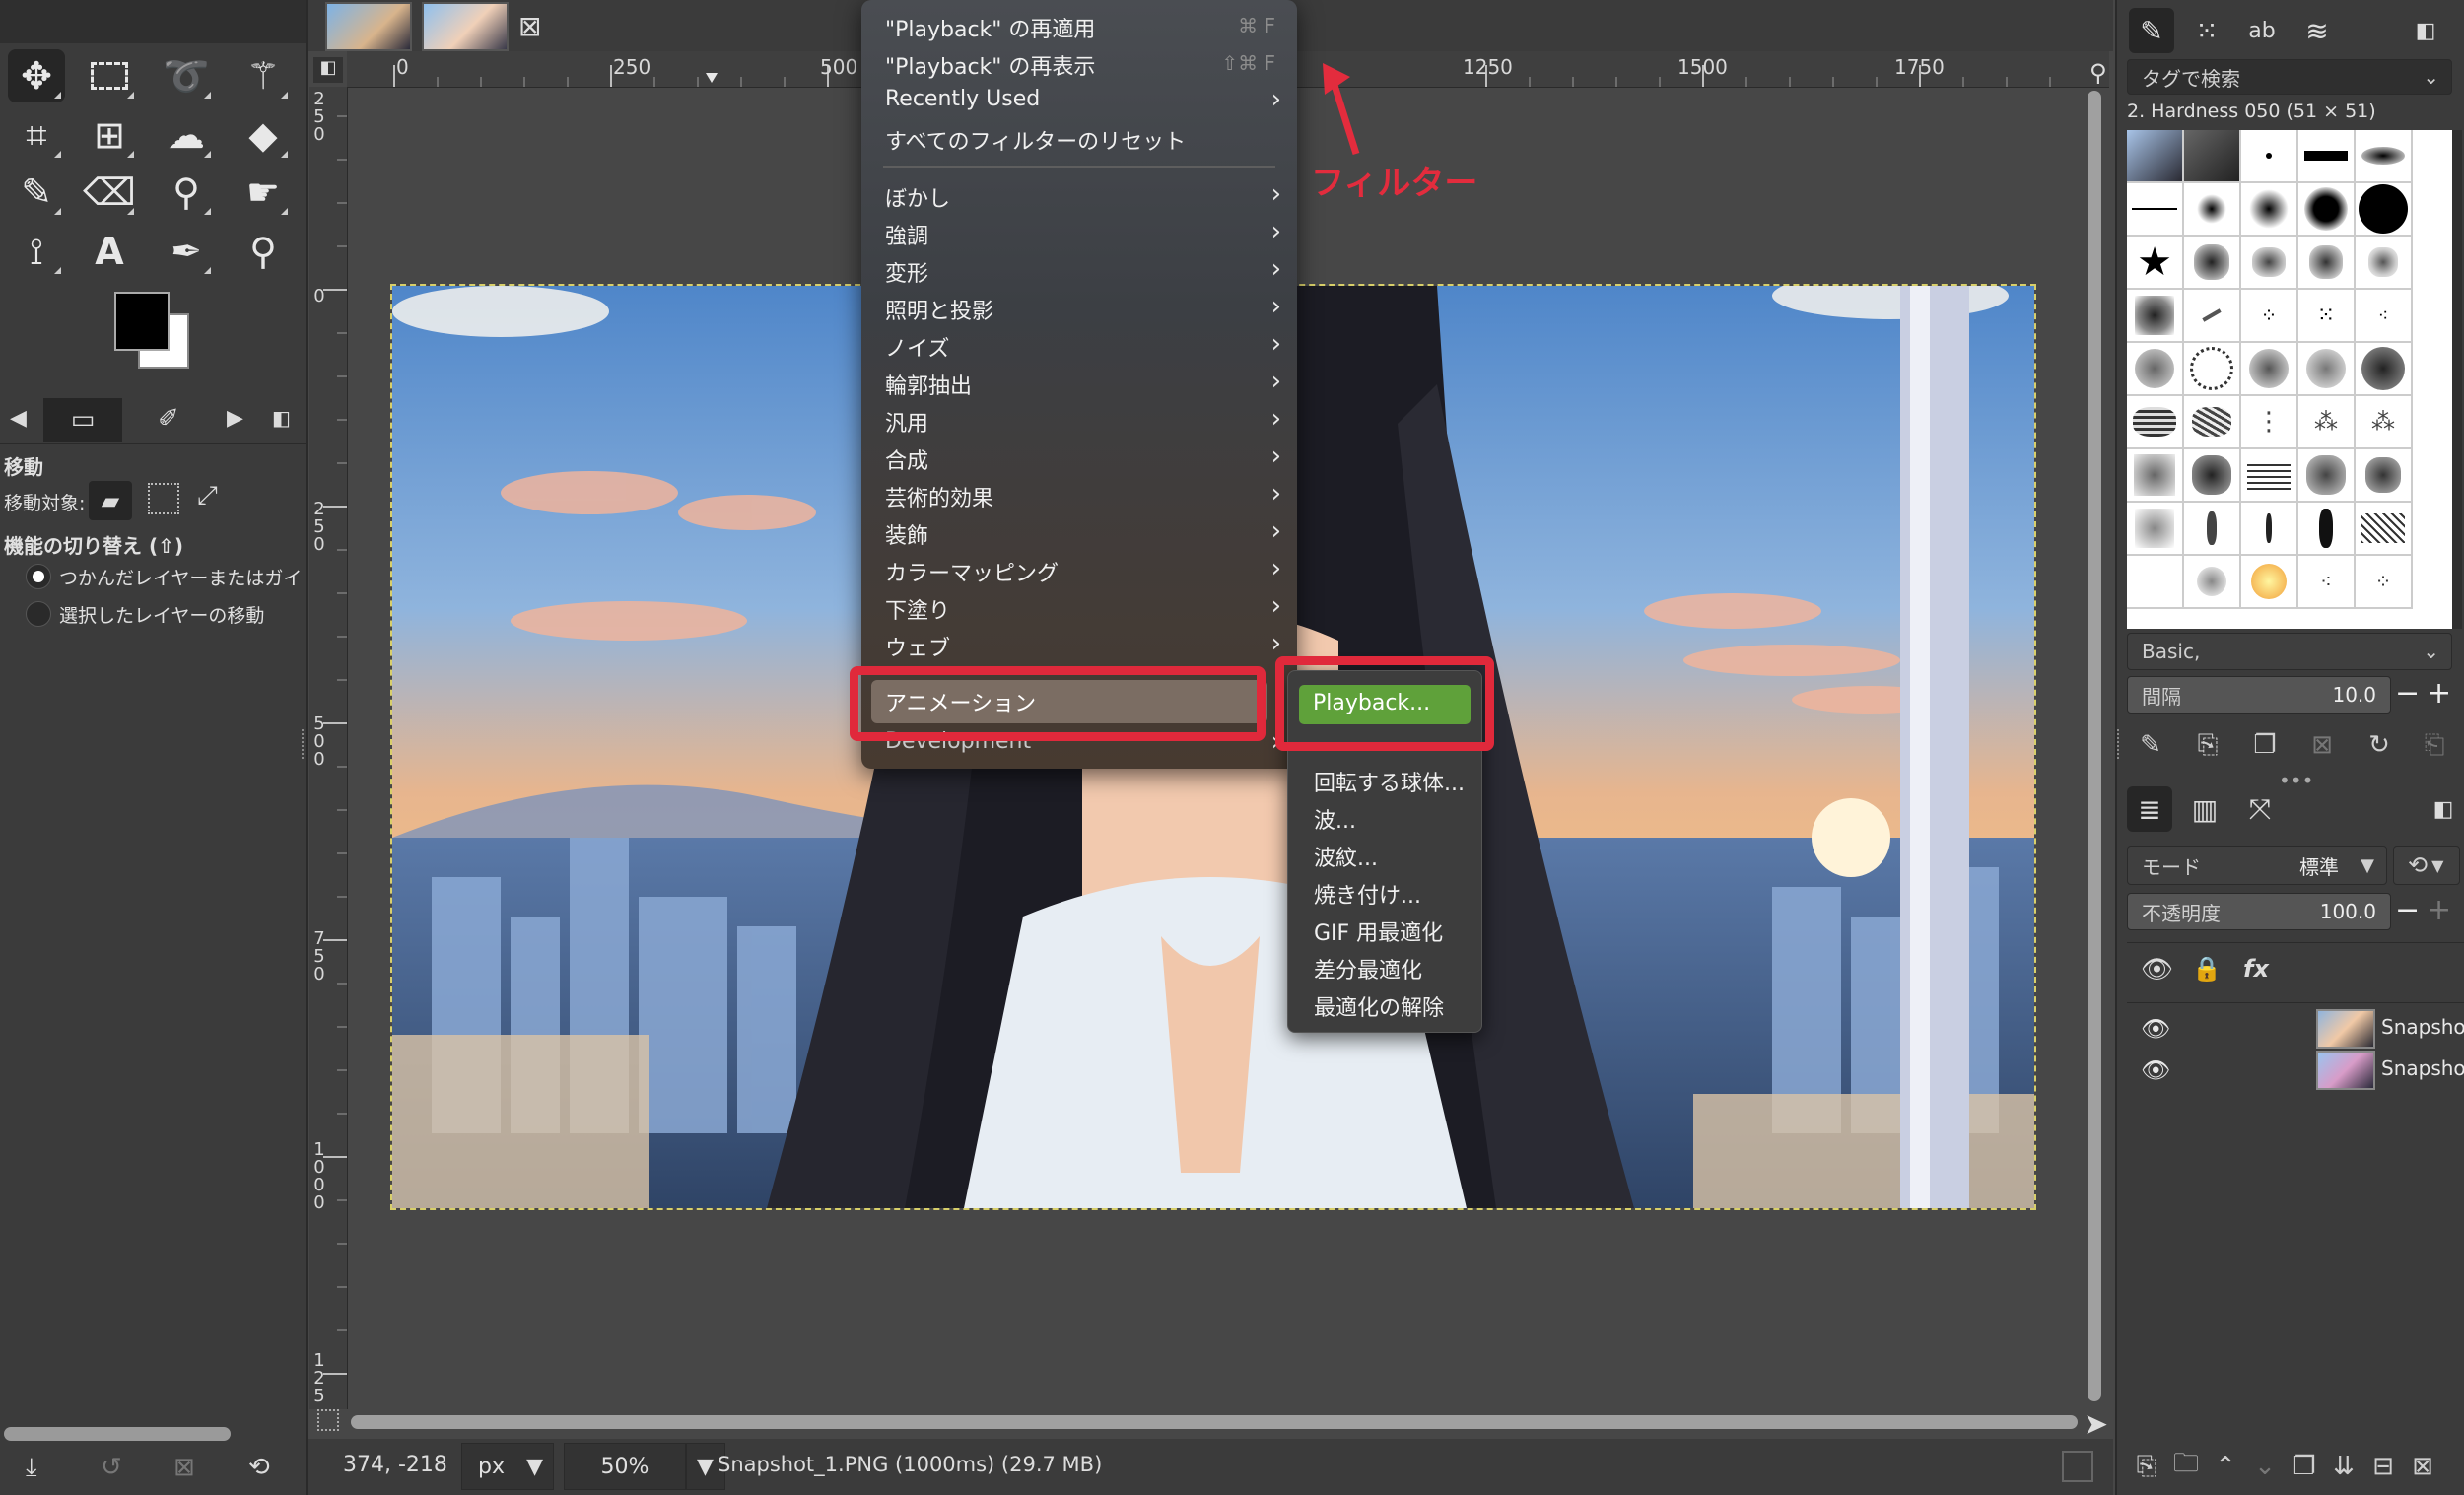 The width and height of the screenshot is (2464, 1495). Describe the element at coordinates (1214, 1422) in the screenshot. I see `canvas-horizontal-scroll-thumb` at that location.